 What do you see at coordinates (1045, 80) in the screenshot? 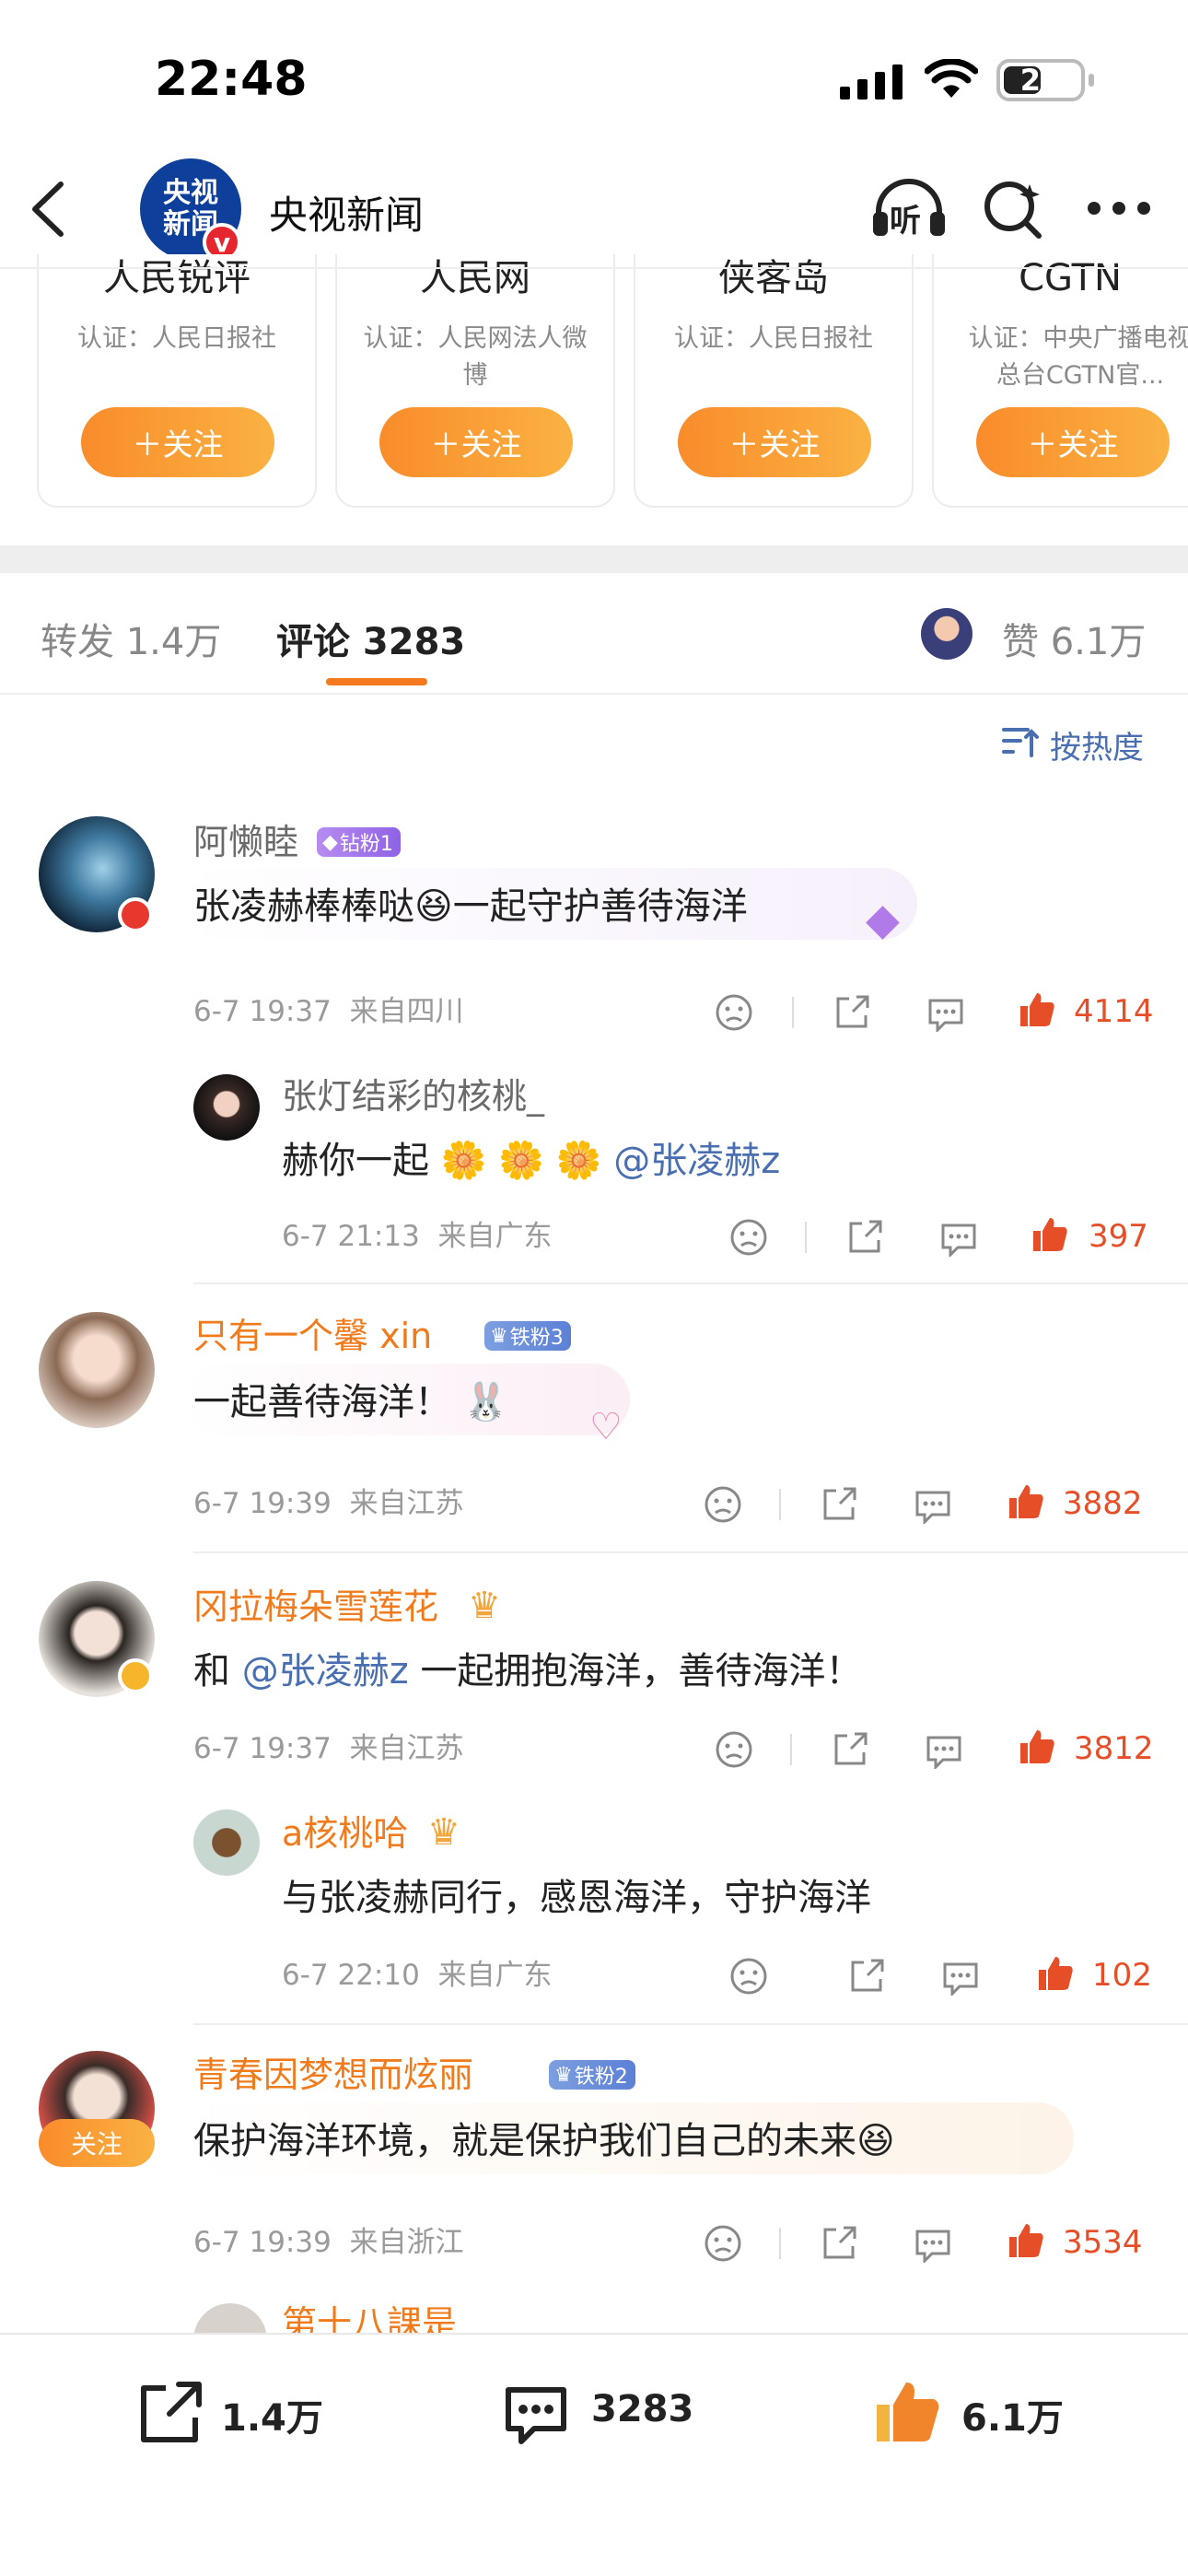
I see `battery-indicator: 22` at bounding box center [1045, 80].